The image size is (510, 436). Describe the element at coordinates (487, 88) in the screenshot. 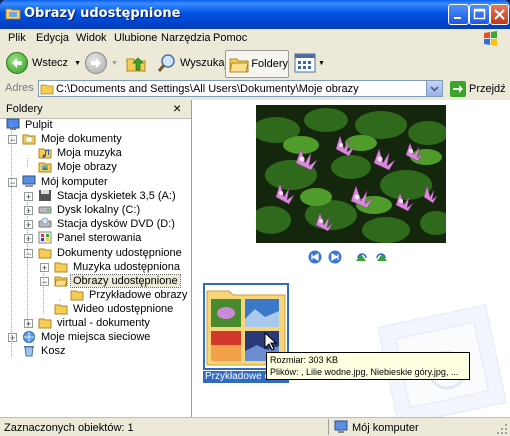

I see `go-label: Przejdź` at that location.